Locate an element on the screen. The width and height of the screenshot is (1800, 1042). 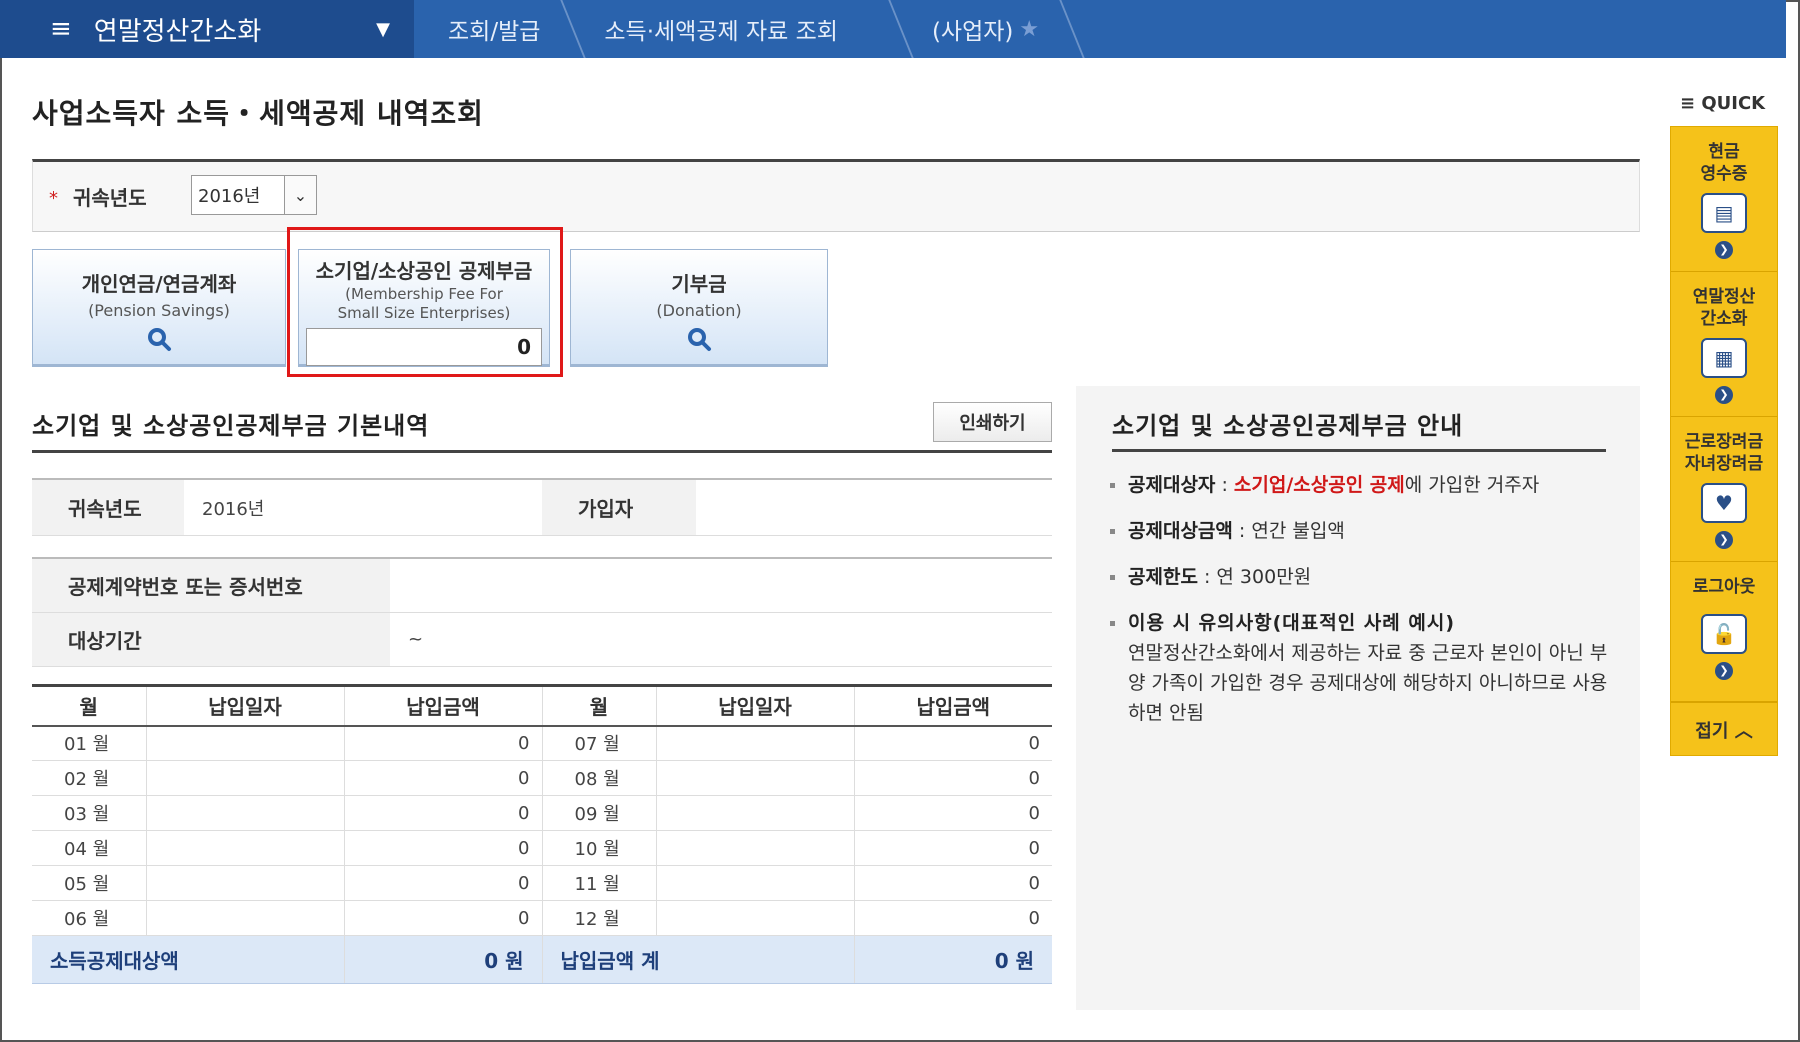
limit-label: 공제한도 is located at coordinates (1163, 577).